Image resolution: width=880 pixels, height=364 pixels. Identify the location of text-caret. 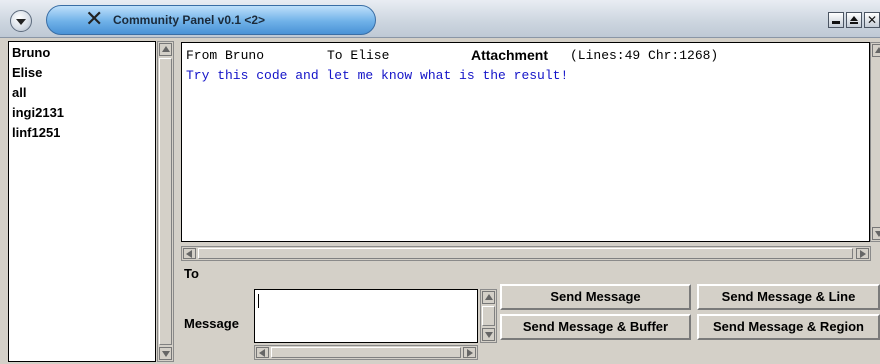
(258, 301).